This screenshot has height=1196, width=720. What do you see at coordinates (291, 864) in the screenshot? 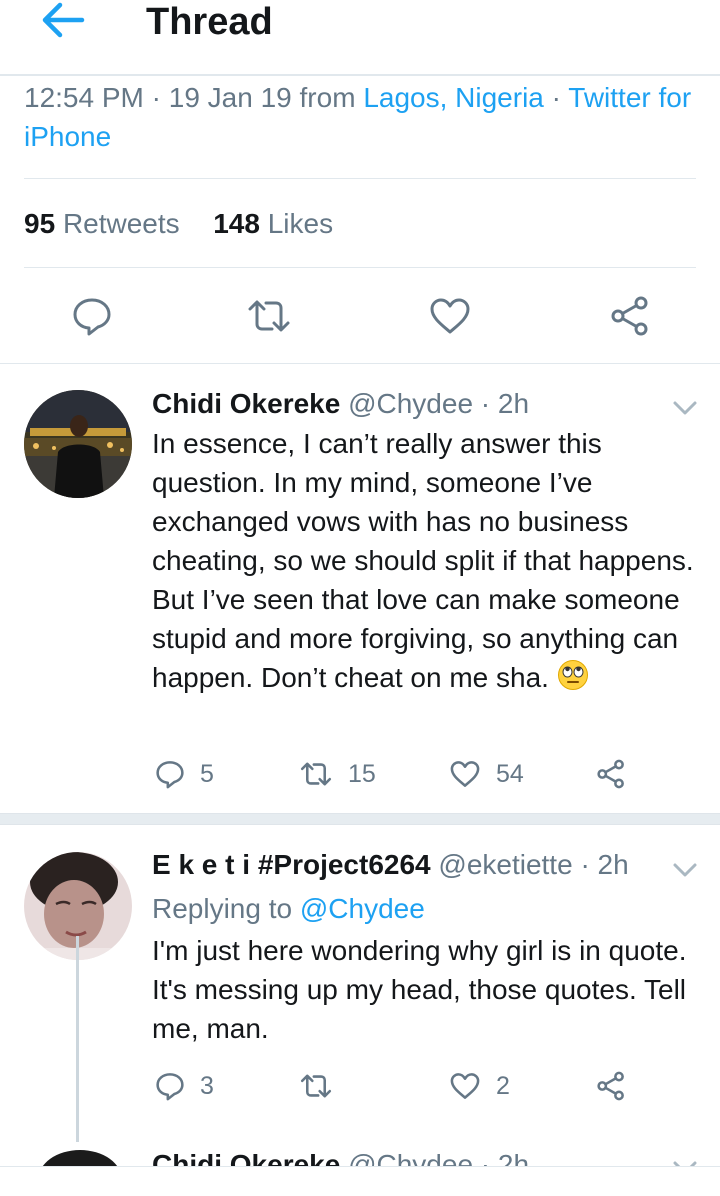
I see `reply-author-name: E k e t i #Project6264` at bounding box center [291, 864].